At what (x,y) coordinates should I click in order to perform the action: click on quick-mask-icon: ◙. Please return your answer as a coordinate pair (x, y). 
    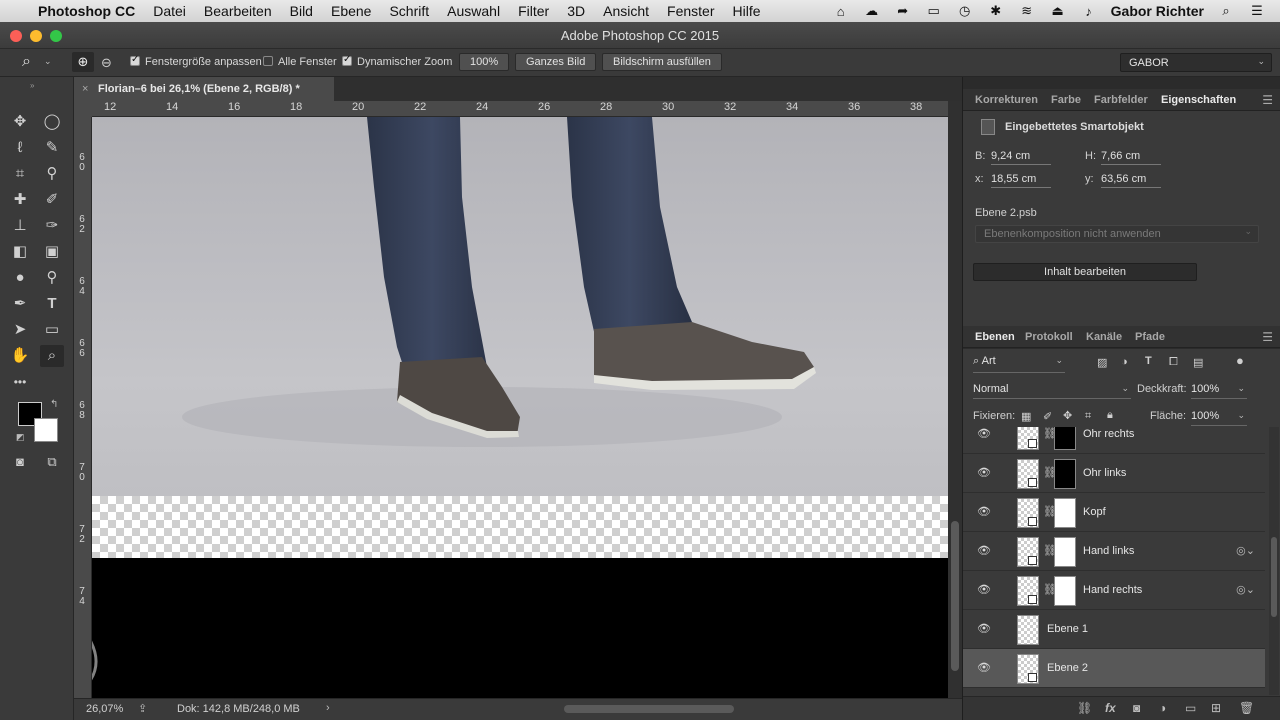
    Looking at the image, I should click on (20, 462).